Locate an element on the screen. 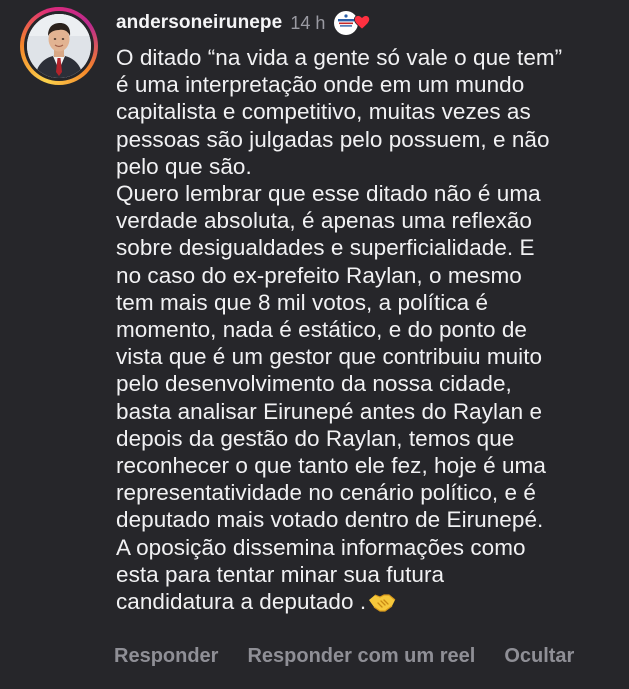  comment-line: pessoas são julgadas pelo possuem, e não is located at coordinates (333, 139).